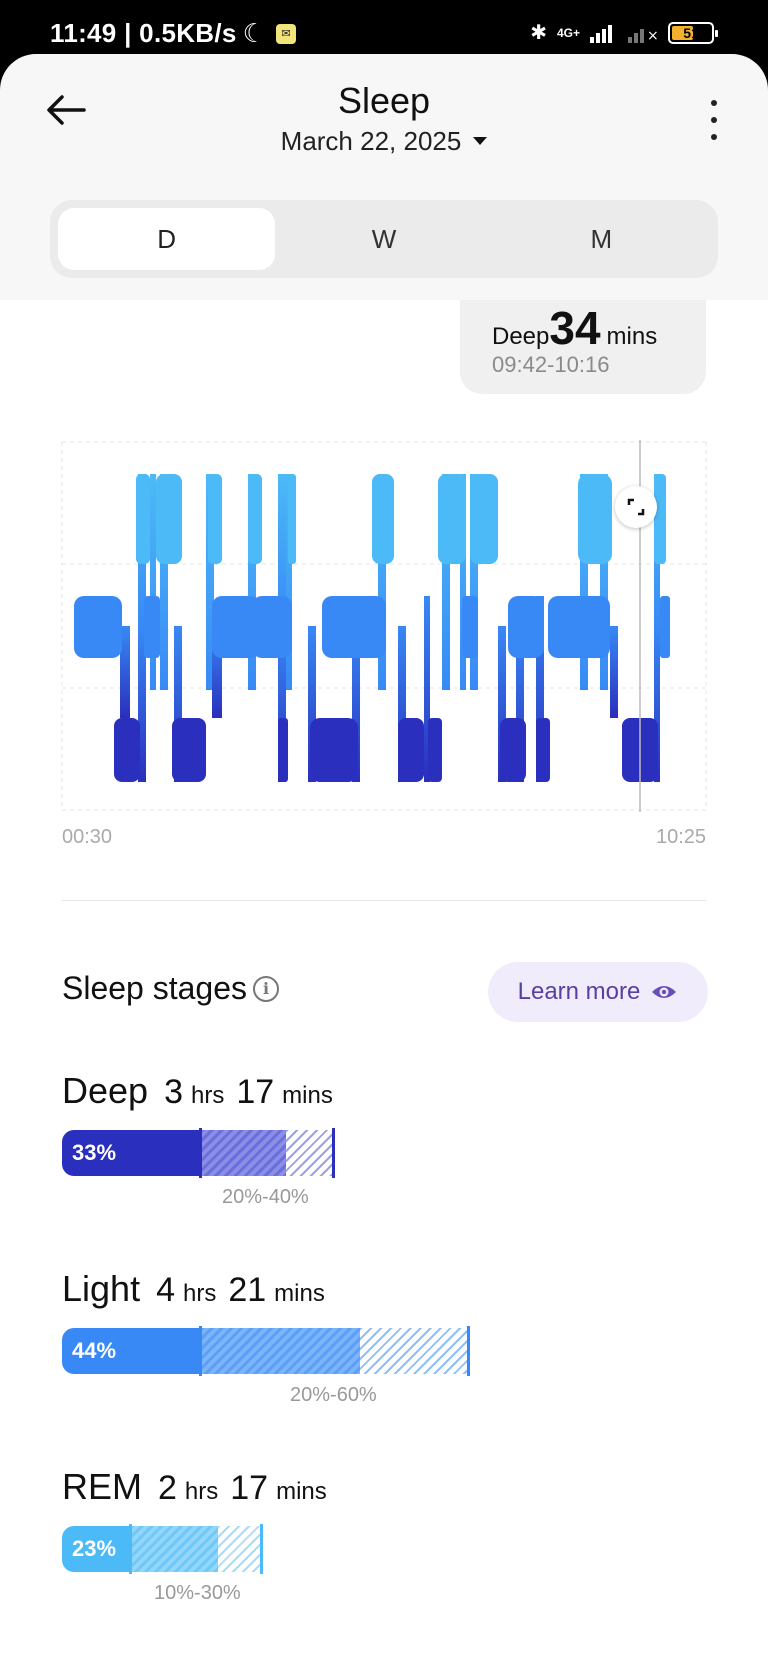 The image size is (768, 1664). What do you see at coordinates (165, 1290) in the screenshot?
I see `stage-hours: 4` at bounding box center [165, 1290].